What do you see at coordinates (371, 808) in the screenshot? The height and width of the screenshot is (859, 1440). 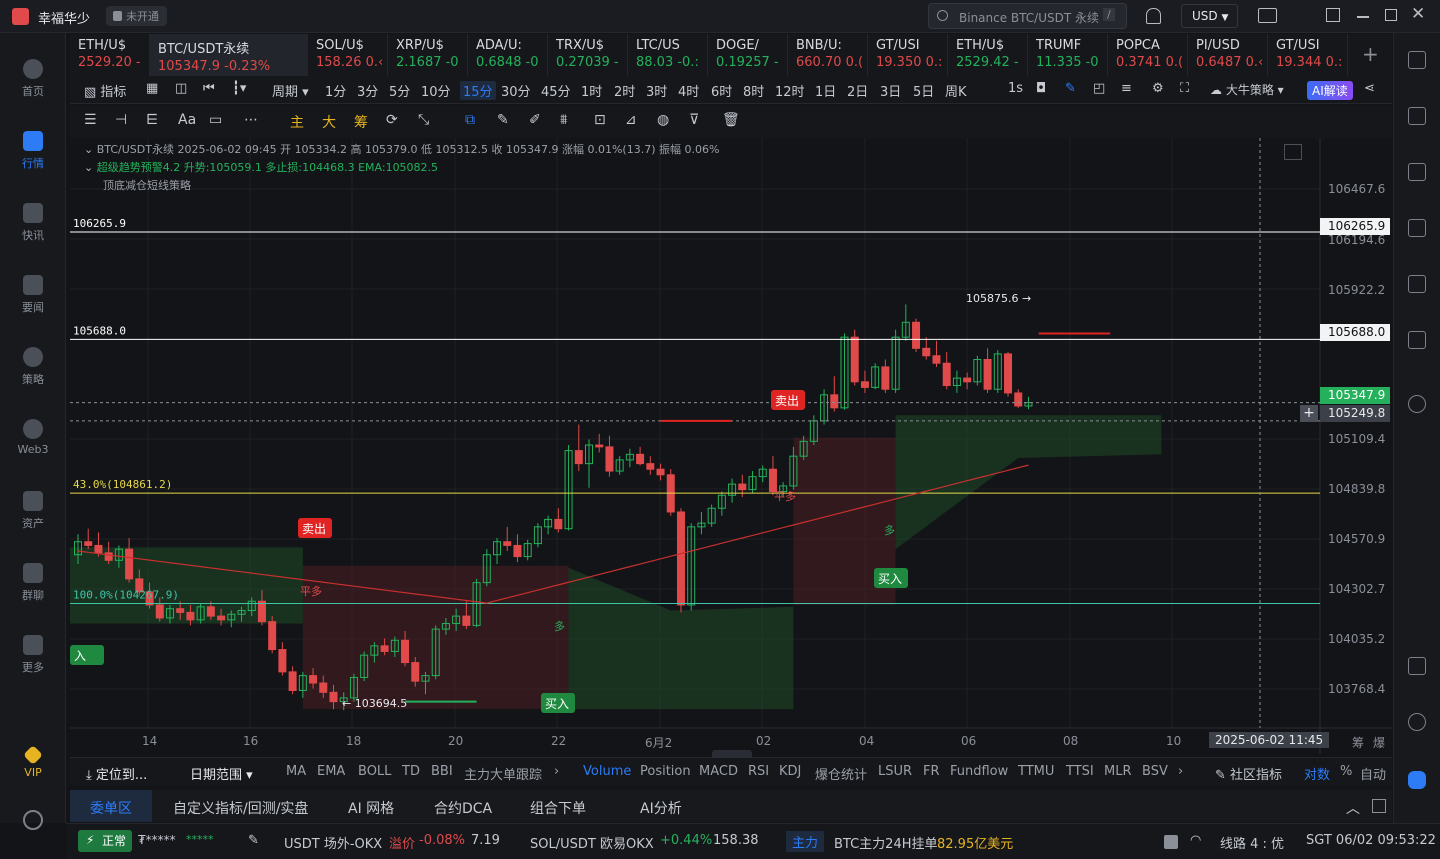 I see `tab-ai-grid: AI 网格` at bounding box center [371, 808].